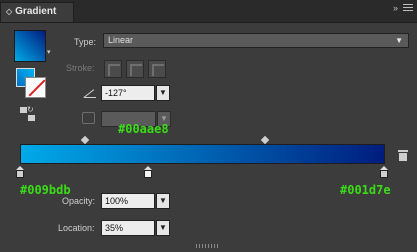  What do you see at coordinates (49, 52) in the screenshot?
I see `swatch-dropdown-icon: ▾` at bounding box center [49, 52].